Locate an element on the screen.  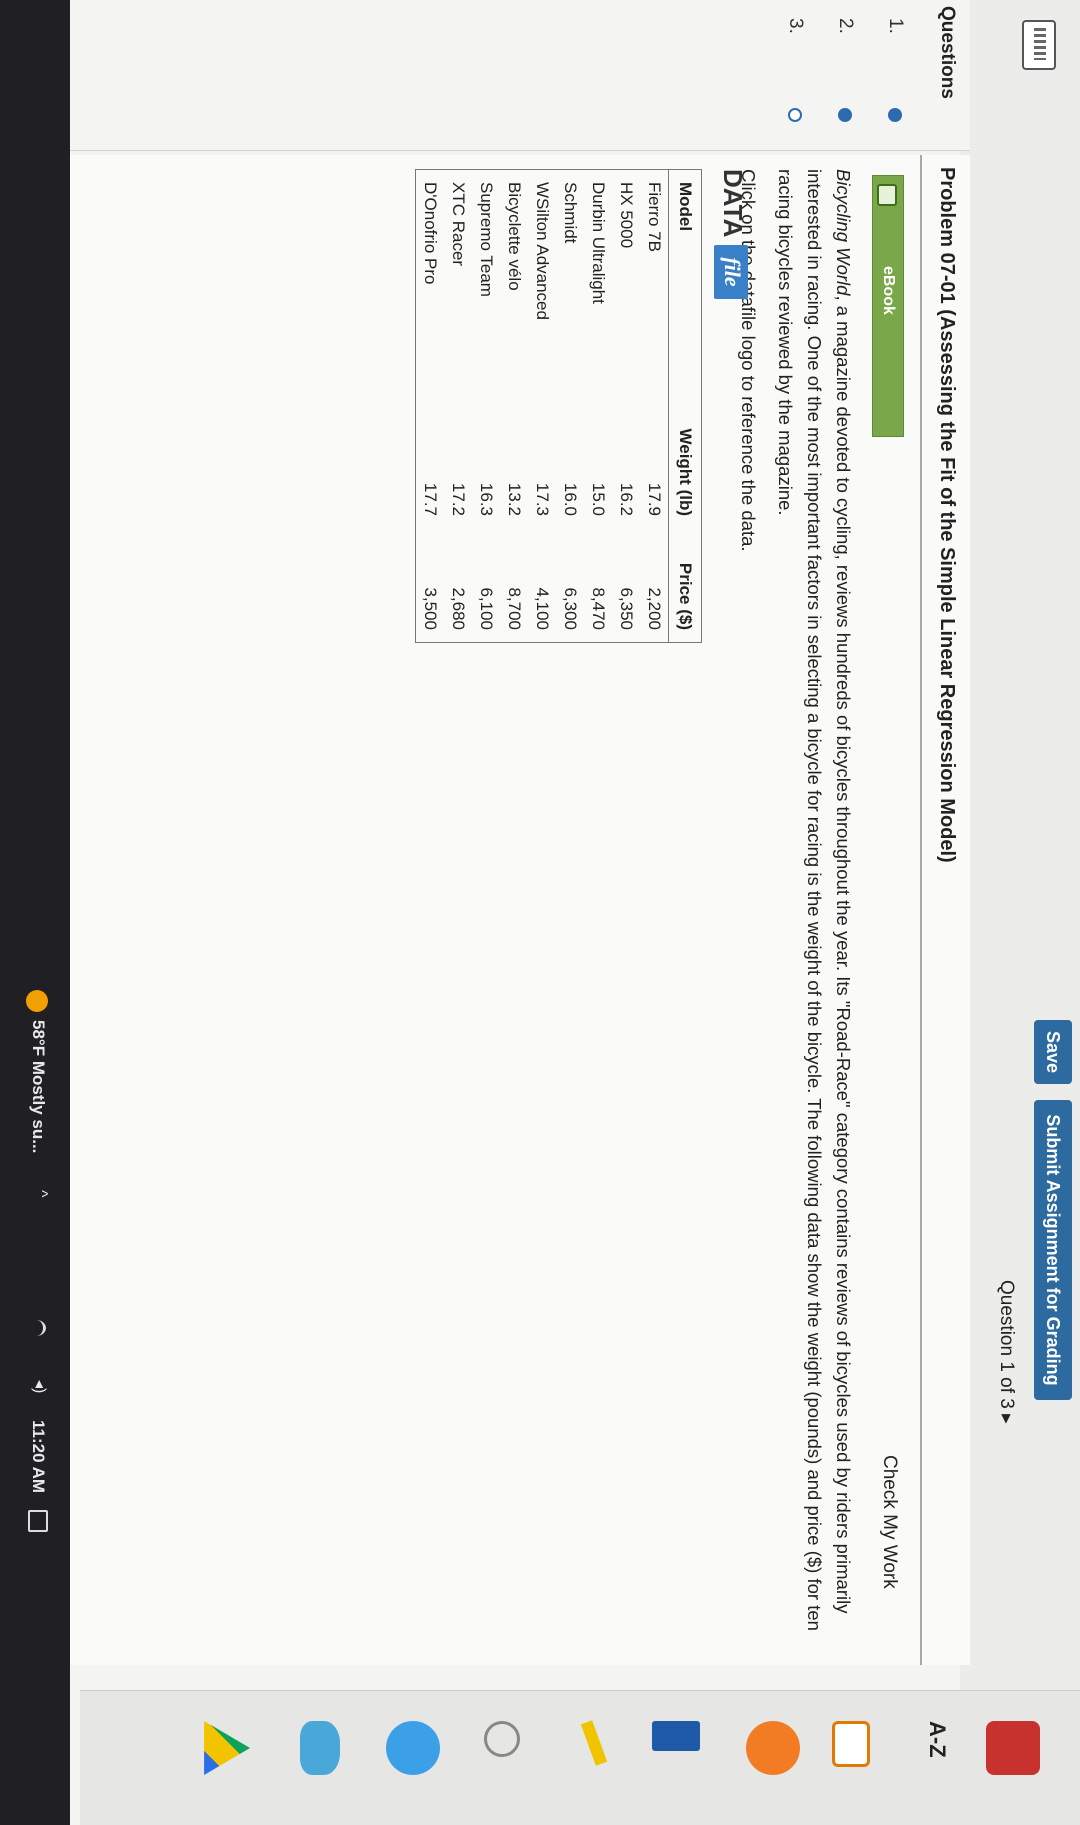
price-cell: 6,300 is located at coordinates (570, 608).